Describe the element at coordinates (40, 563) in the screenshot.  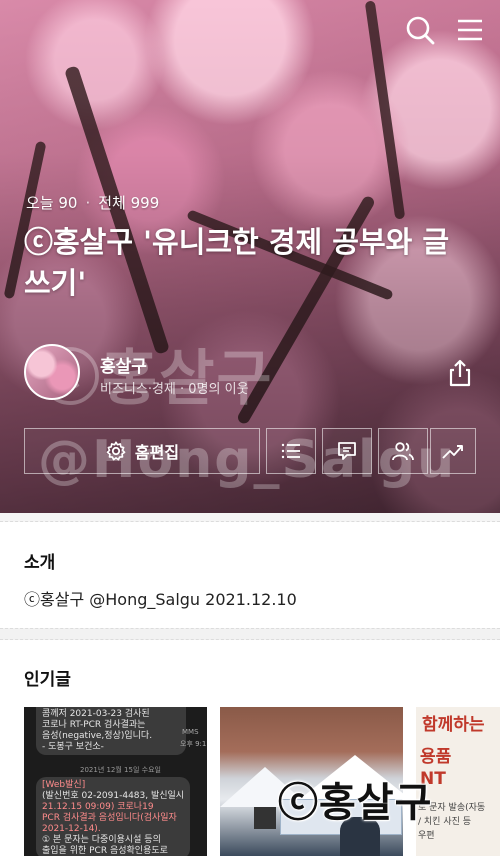
I see `intro-heading: 소개` at that location.